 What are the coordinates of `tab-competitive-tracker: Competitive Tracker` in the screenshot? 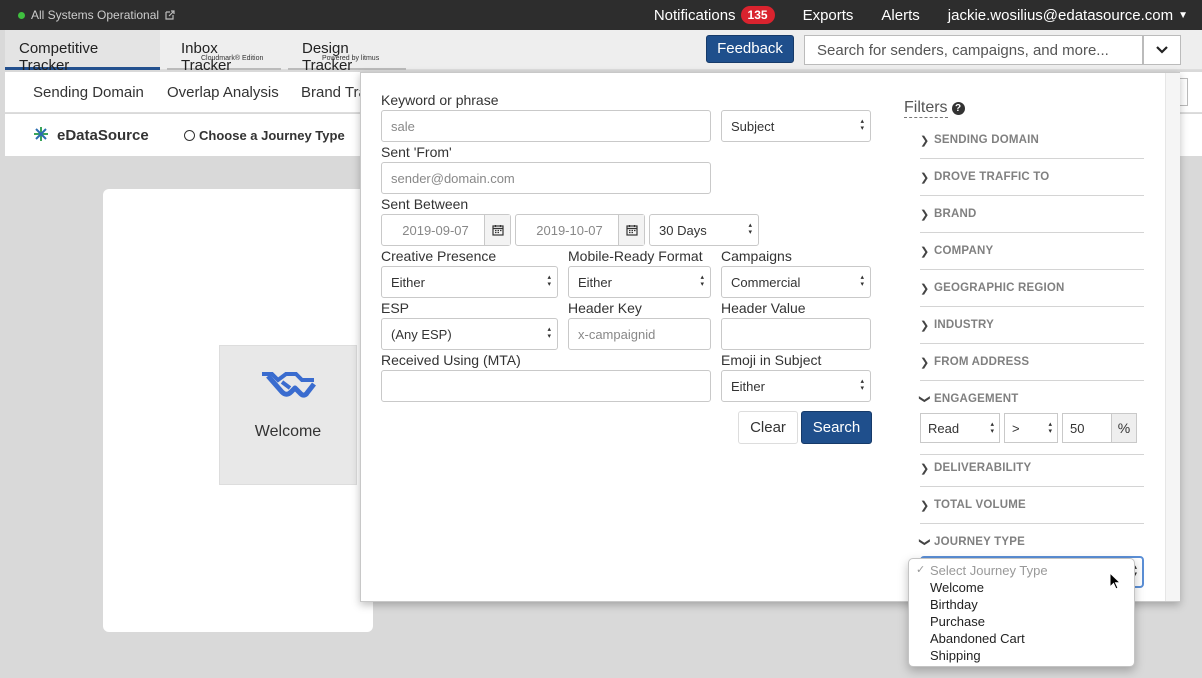 It's located at (82, 52).